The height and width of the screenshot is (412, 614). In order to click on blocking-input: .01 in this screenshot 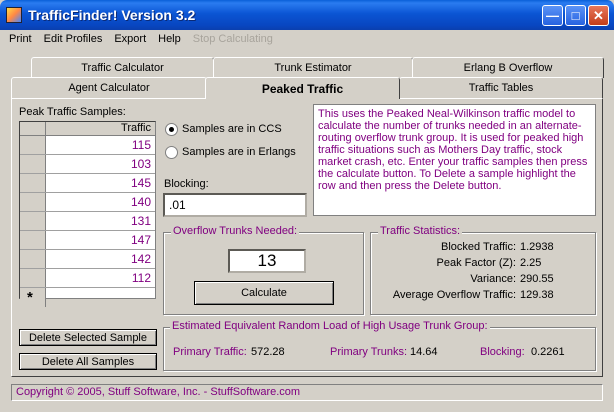, I will do `click(235, 205)`.